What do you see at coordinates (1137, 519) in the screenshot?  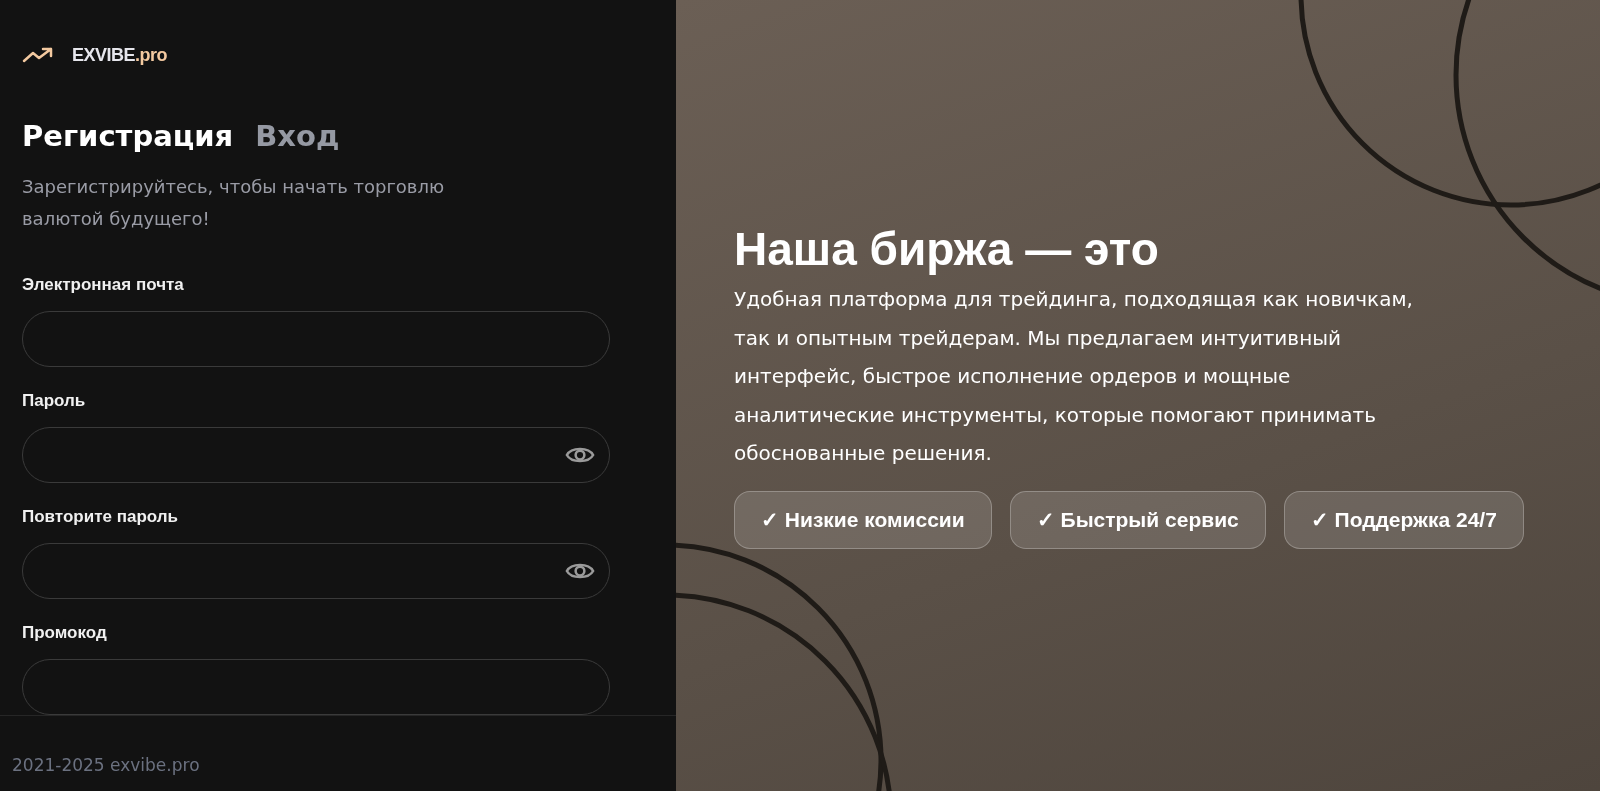 I see `feature-badge: ✓ Быстрый сервис` at bounding box center [1137, 519].